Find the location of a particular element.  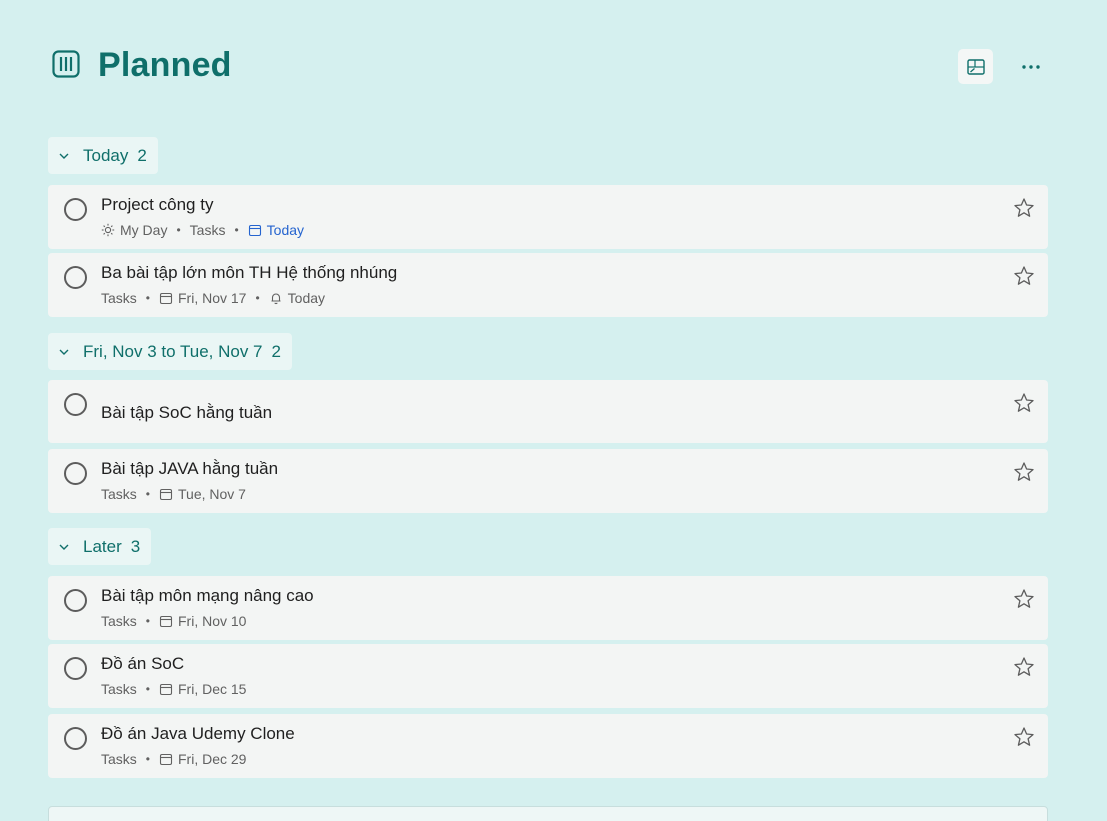

planned-list-icon is located at coordinates (66, 64).